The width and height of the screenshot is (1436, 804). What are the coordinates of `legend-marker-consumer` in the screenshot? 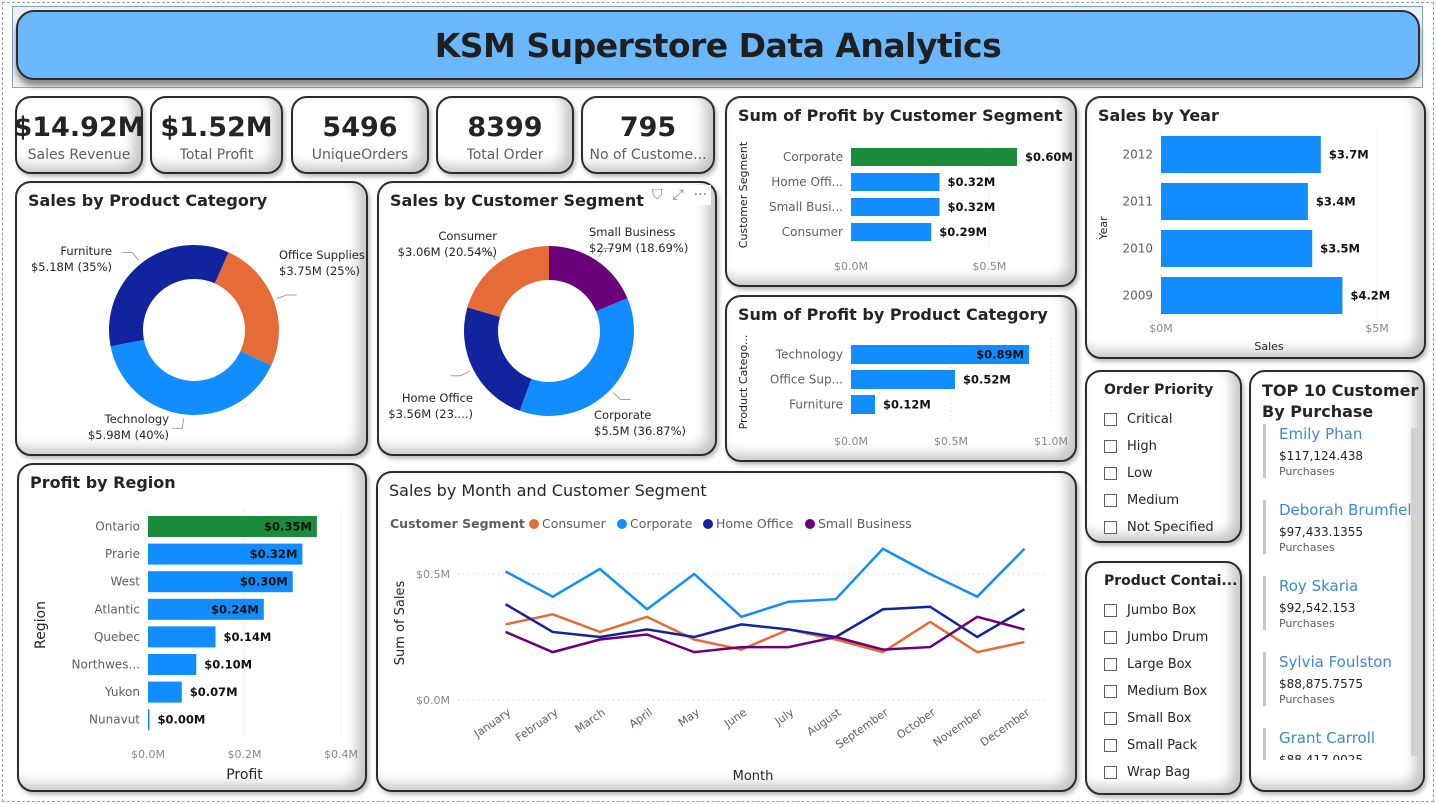 It's located at (534, 524).